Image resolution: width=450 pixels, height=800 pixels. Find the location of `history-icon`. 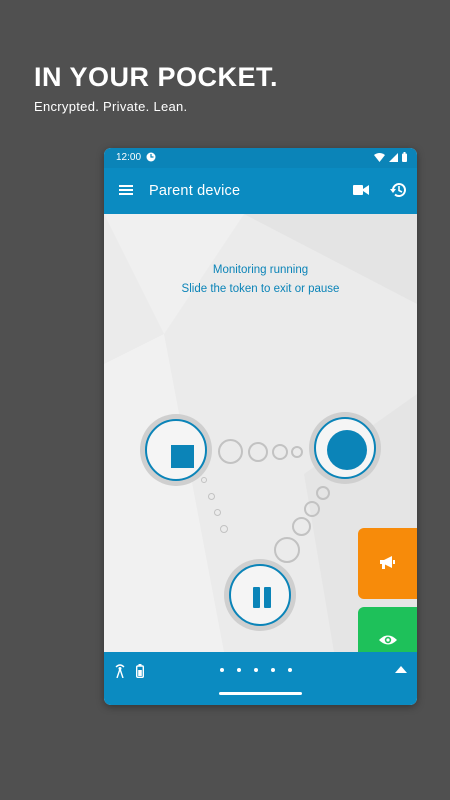

history-icon is located at coordinates (398, 190).